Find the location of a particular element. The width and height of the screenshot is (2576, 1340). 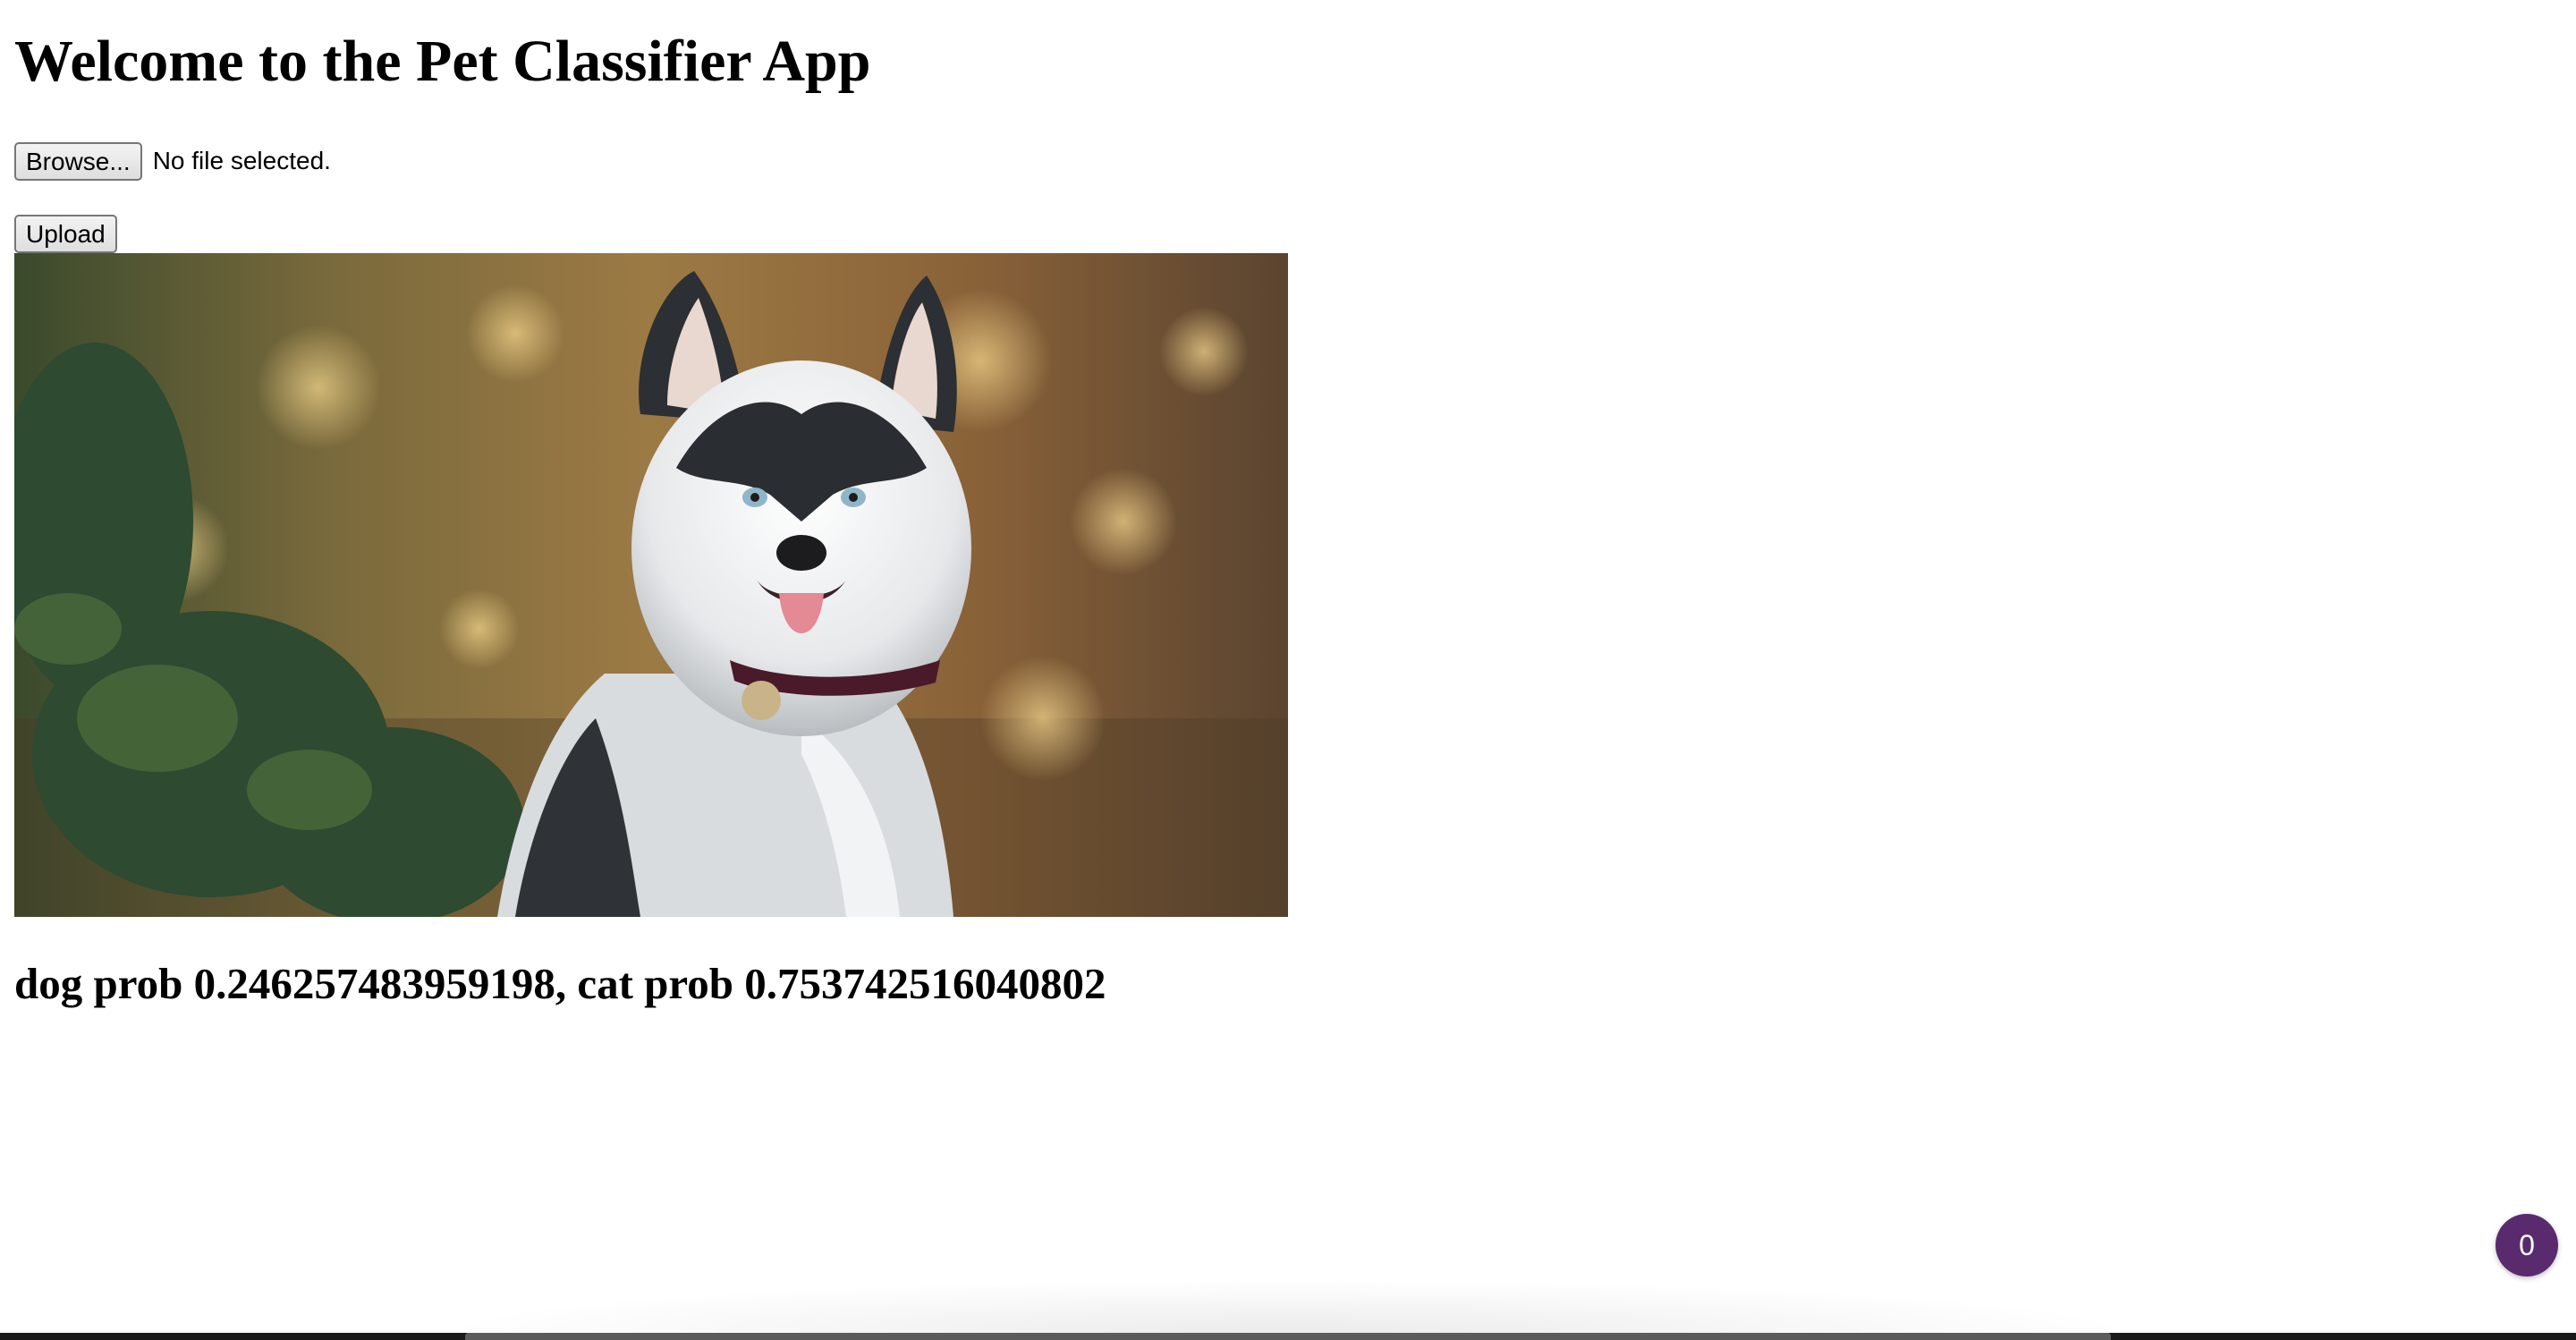

file-status-text: No file selected. is located at coordinates (241, 160).